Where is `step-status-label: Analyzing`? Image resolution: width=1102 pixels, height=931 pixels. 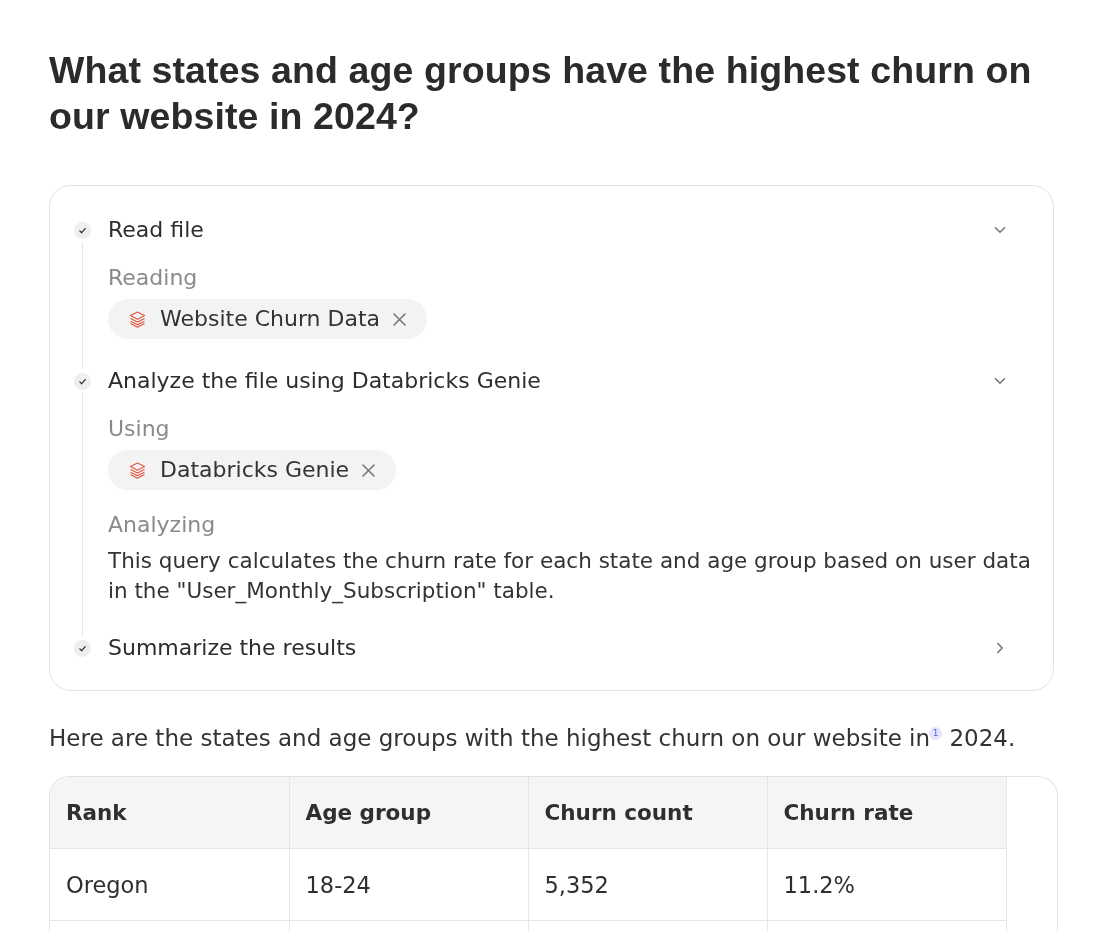 step-status-label: Analyzing is located at coordinates (162, 525).